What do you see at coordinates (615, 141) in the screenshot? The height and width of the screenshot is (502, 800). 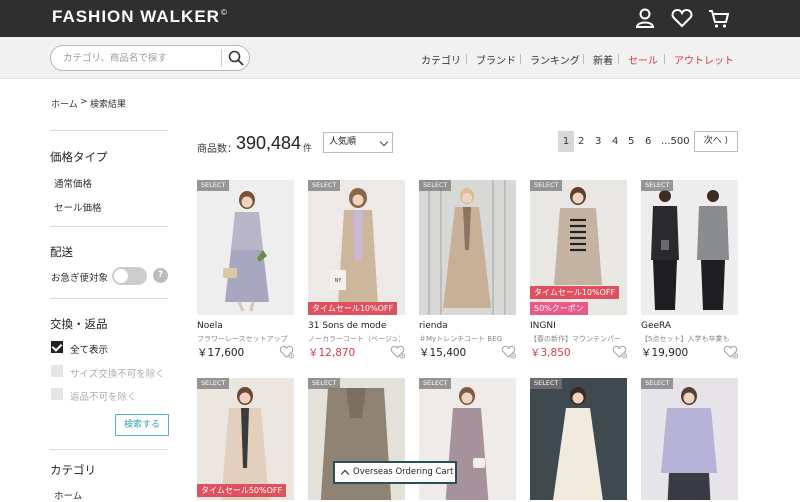 I see `page-4: 4` at bounding box center [615, 141].